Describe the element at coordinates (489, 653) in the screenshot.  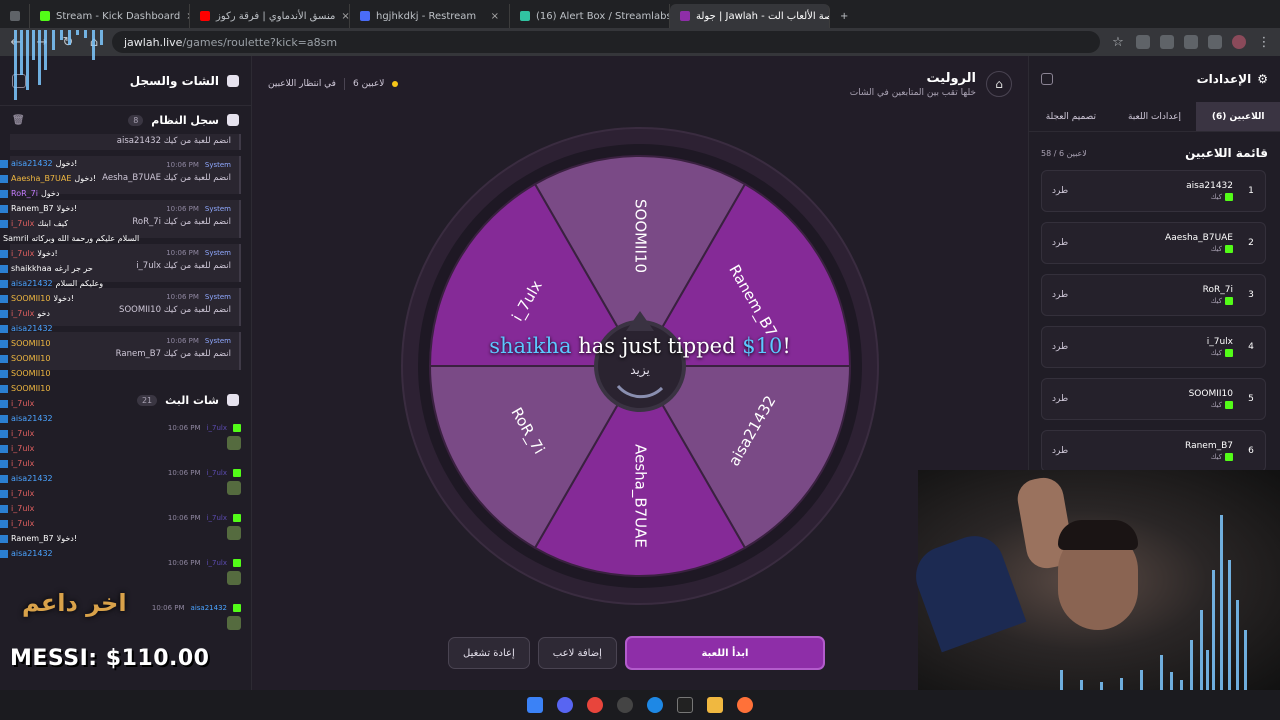
I see `restart-button: إعادة تشغيل` at that location.